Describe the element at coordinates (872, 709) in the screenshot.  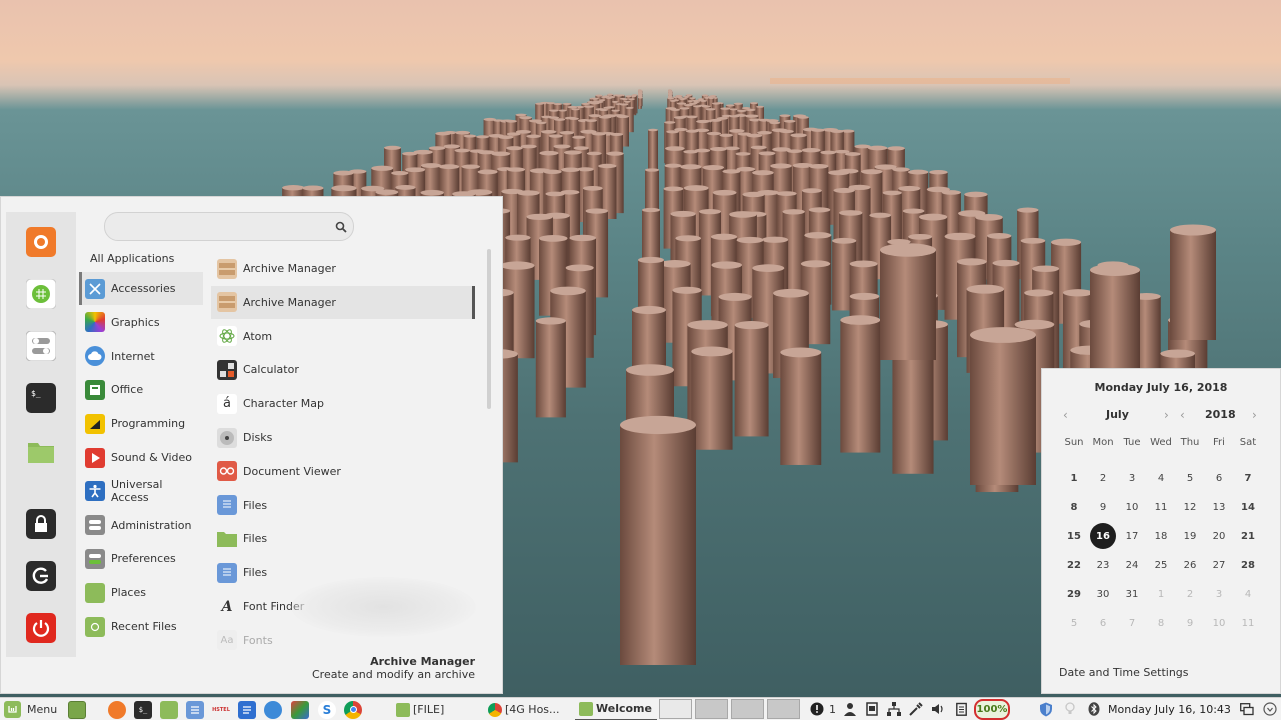
I see `clipboard-icon` at that location.